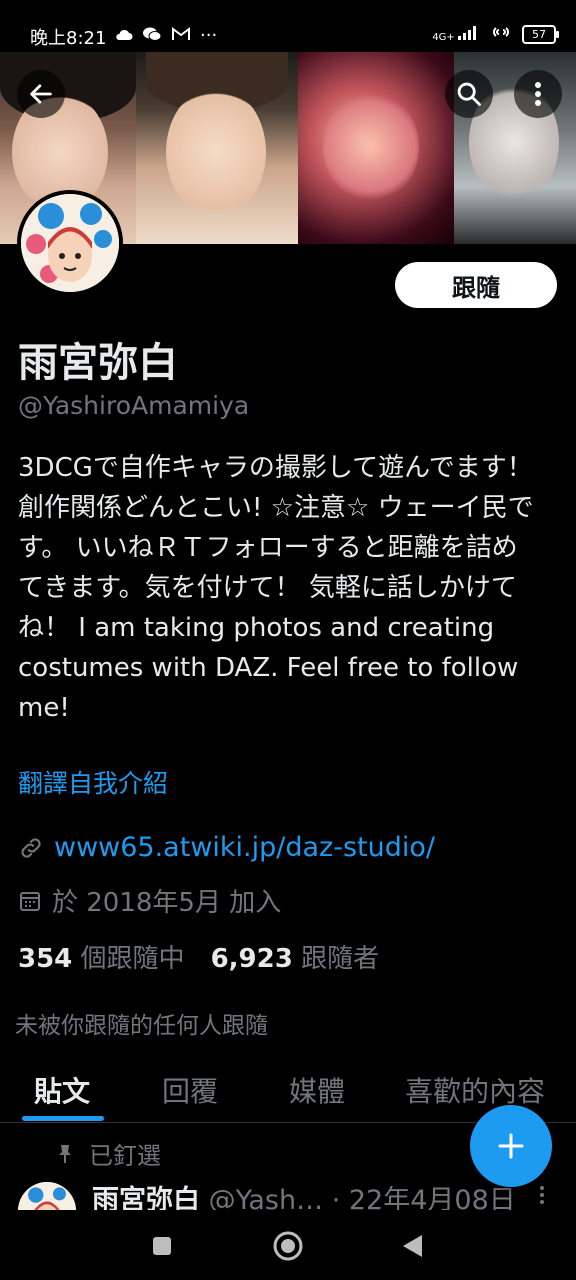 This screenshot has height=1280, width=576. What do you see at coordinates (166, 35) in the screenshot?
I see `status-notification-icons: ···` at bounding box center [166, 35].